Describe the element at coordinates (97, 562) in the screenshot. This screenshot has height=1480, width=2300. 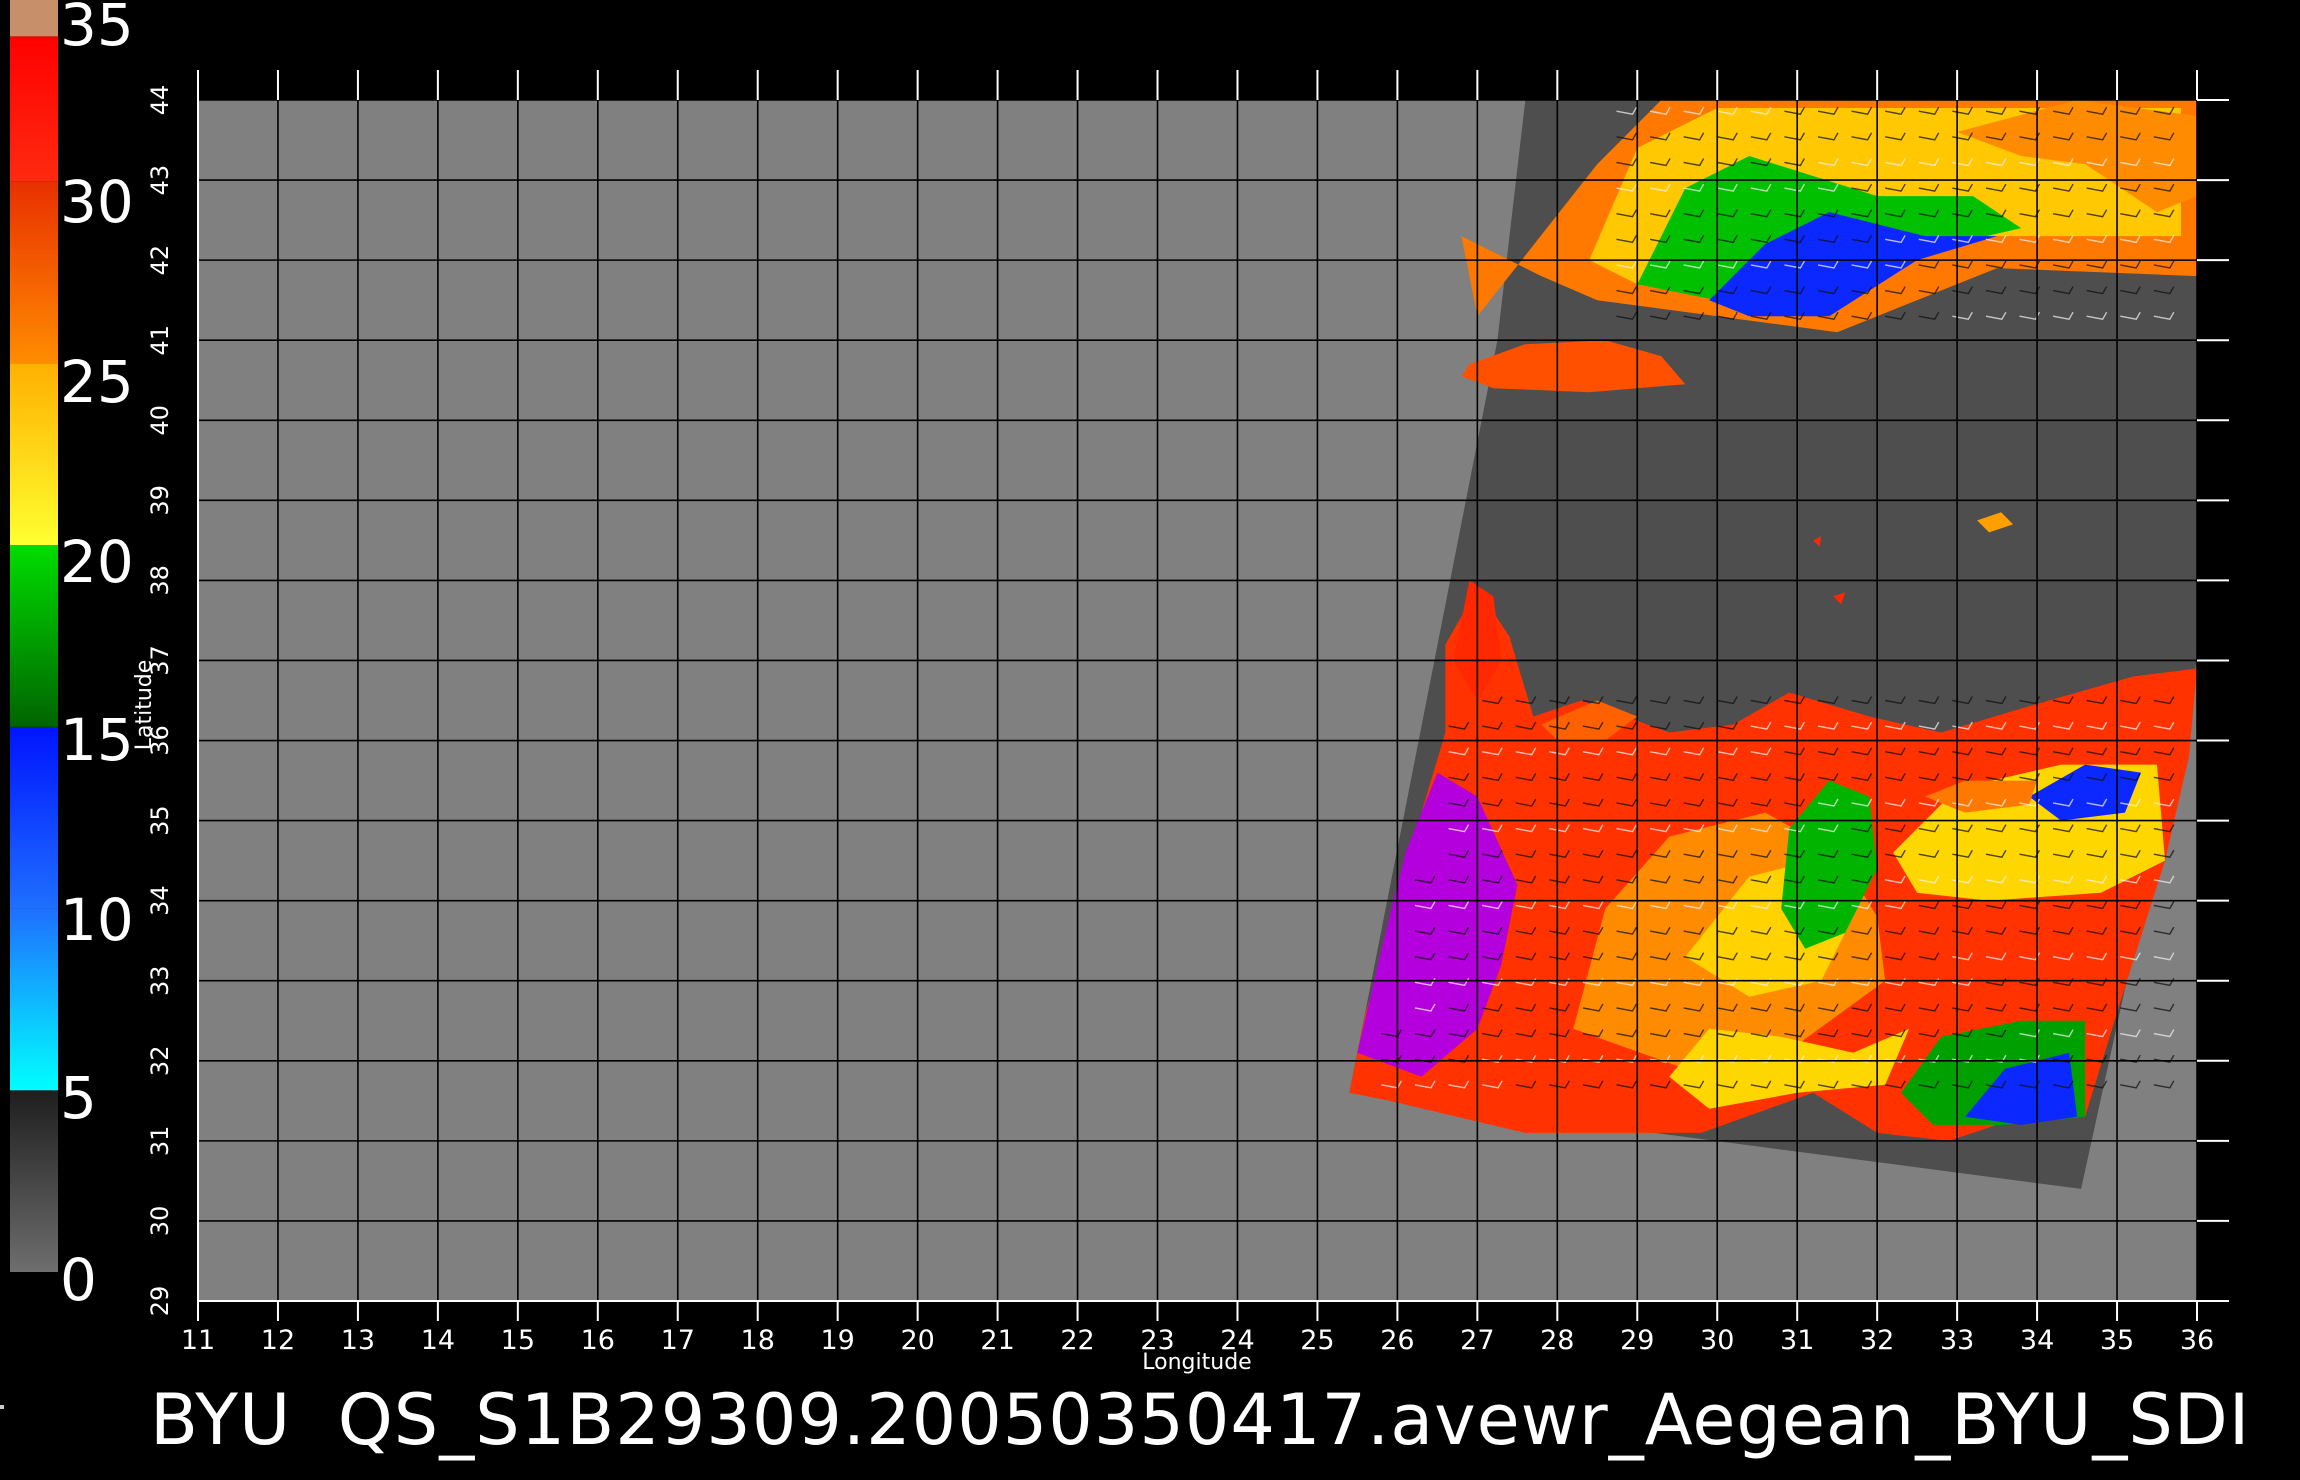
I see `colorbar-label-20: 20` at that location.